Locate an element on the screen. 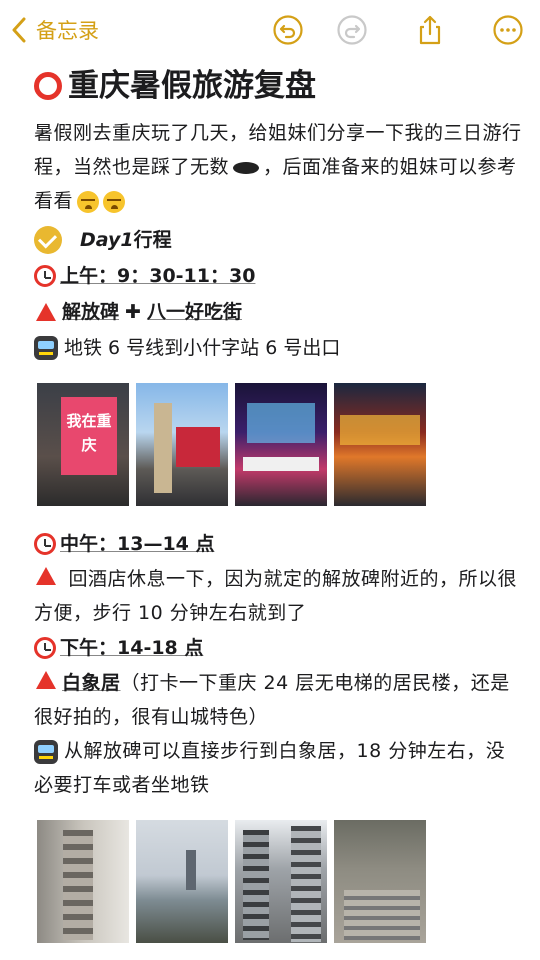  photo-row-1: 我在重庆 is located at coordinates (231, 444).